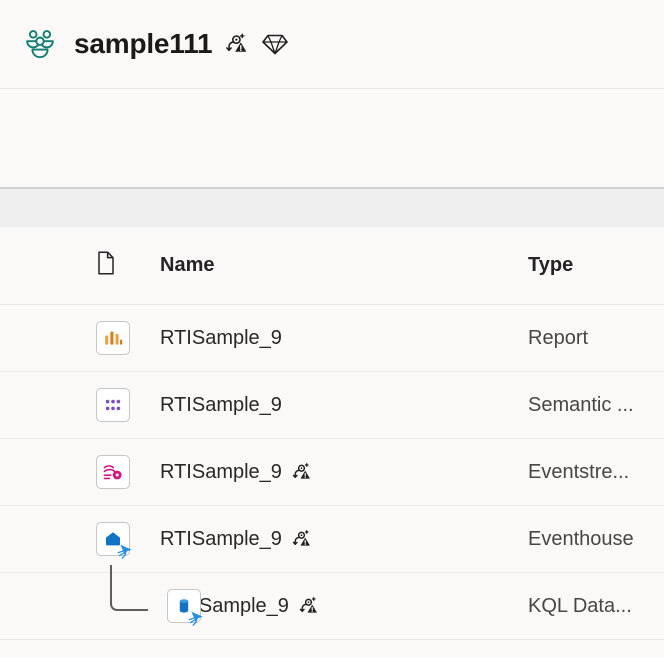 The width and height of the screenshot is (664, 658). I want to click on row-type-cell: Eventhouse, so click(581, 538).